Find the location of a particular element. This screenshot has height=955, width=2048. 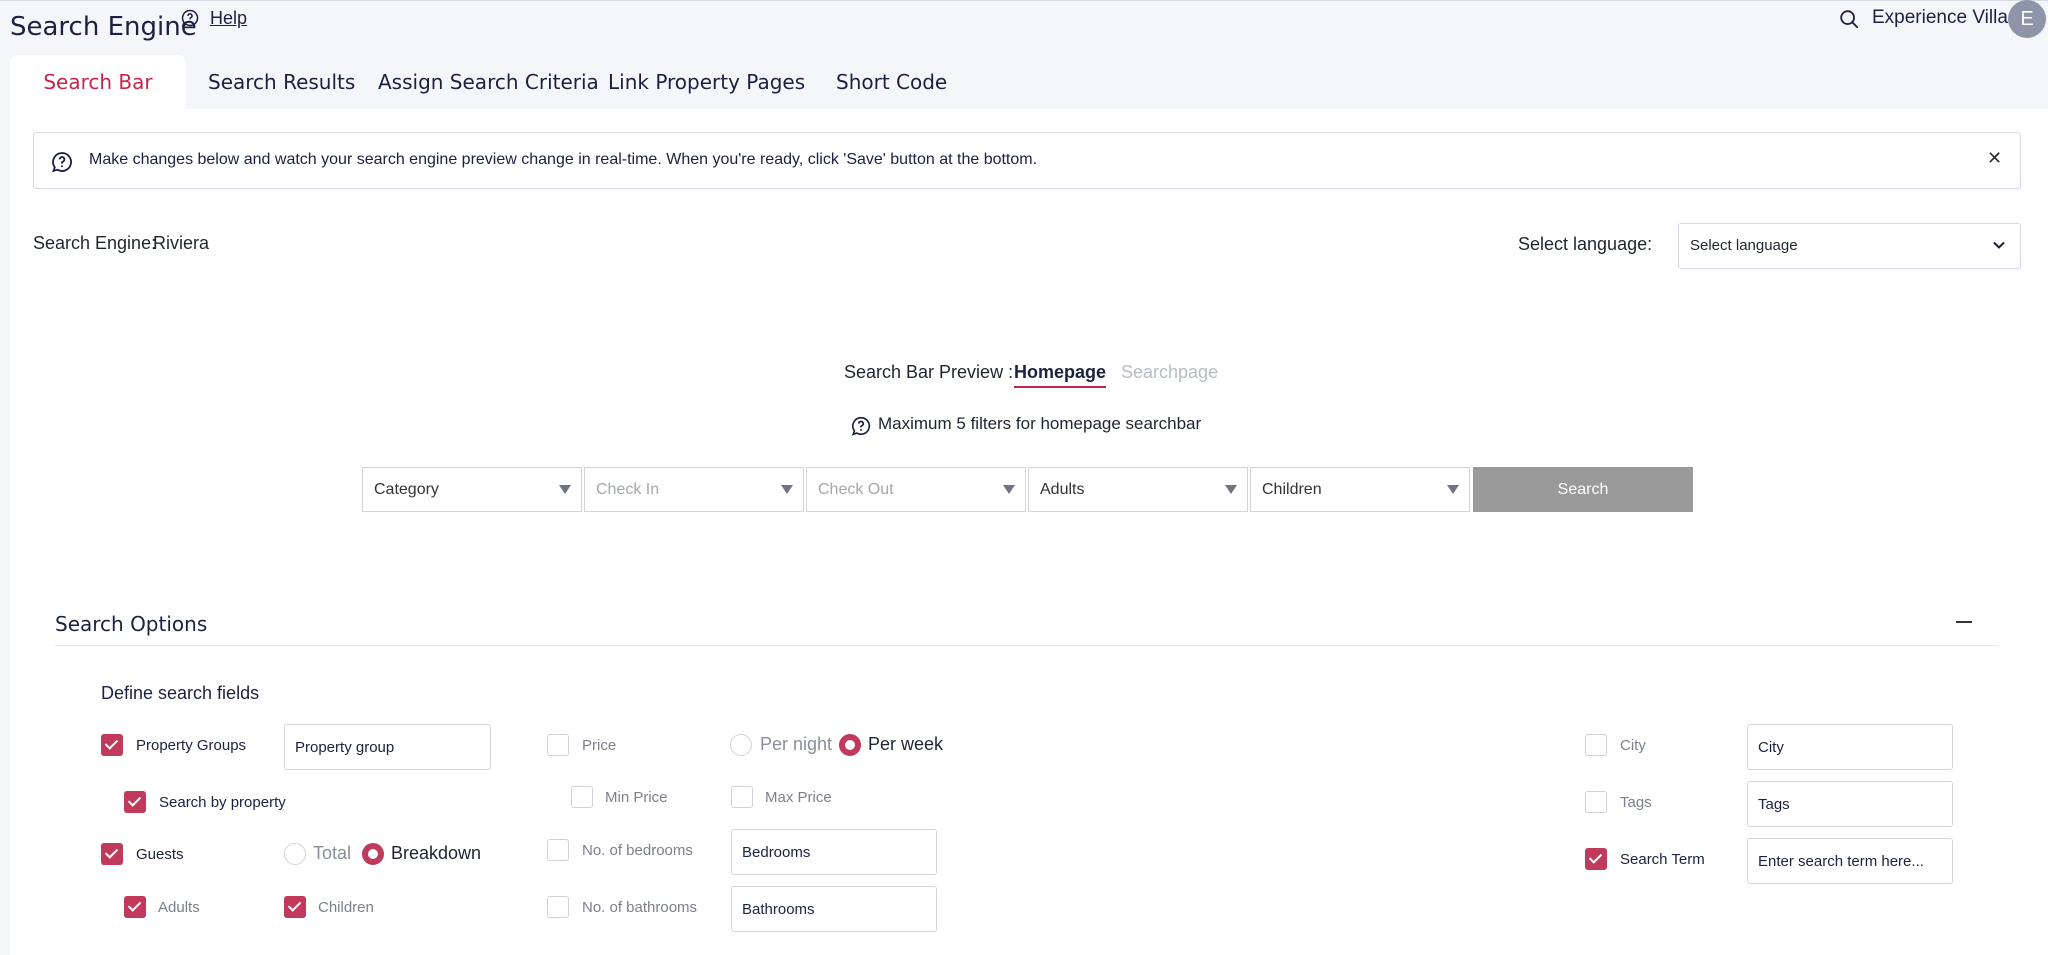

search-by-property-label: Search by property is located at coordinates (222, 802).